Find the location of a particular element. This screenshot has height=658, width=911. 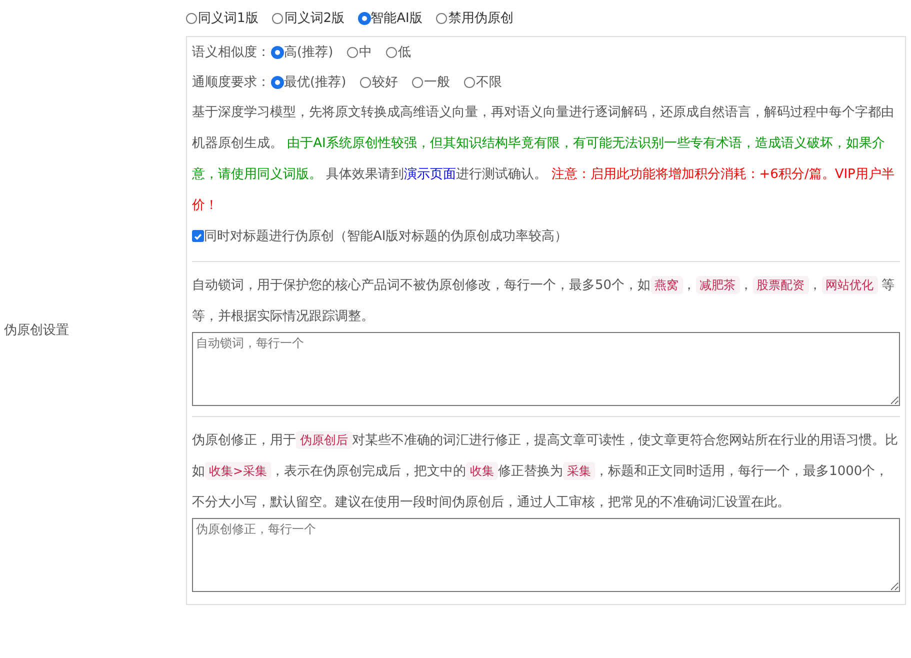

corrections-field: 伪原创修正，每行一个 is located at coordinates (546, 555).